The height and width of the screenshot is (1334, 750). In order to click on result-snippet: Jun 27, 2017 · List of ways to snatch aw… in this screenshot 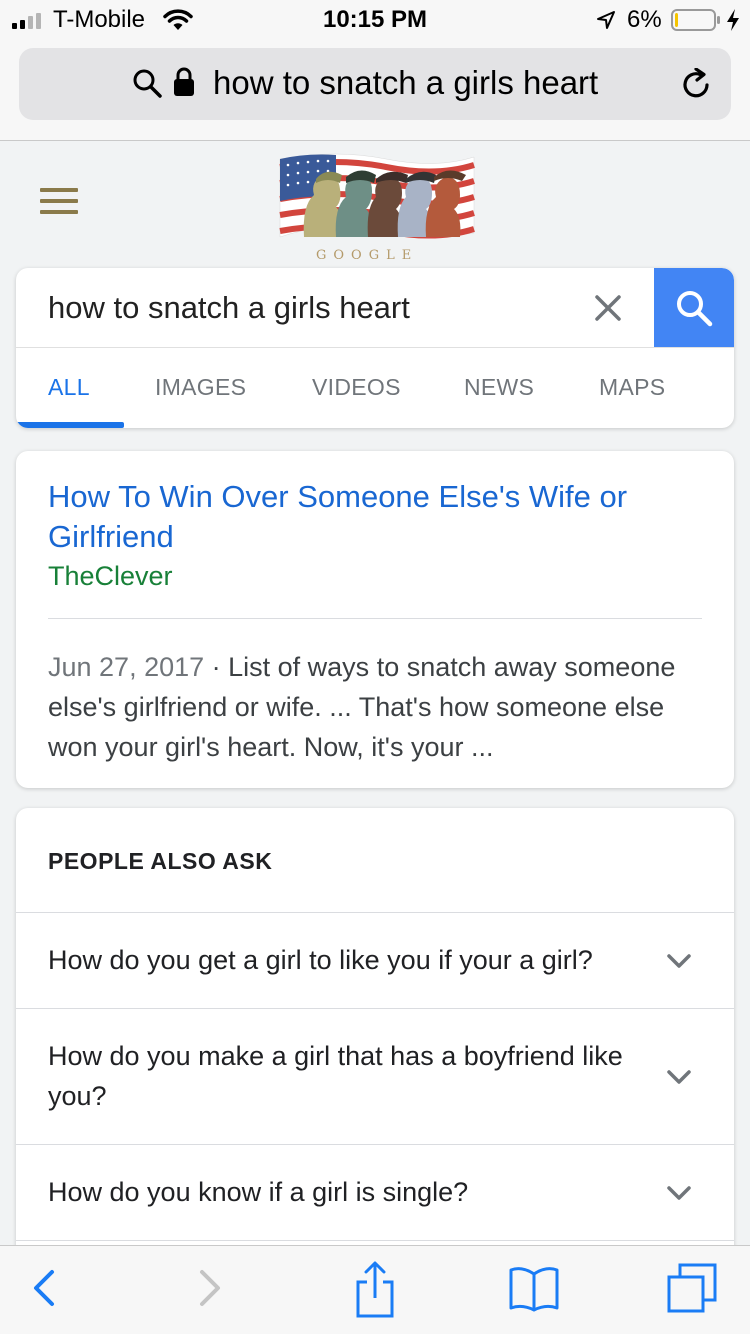, I will do `click(378, 707)`.